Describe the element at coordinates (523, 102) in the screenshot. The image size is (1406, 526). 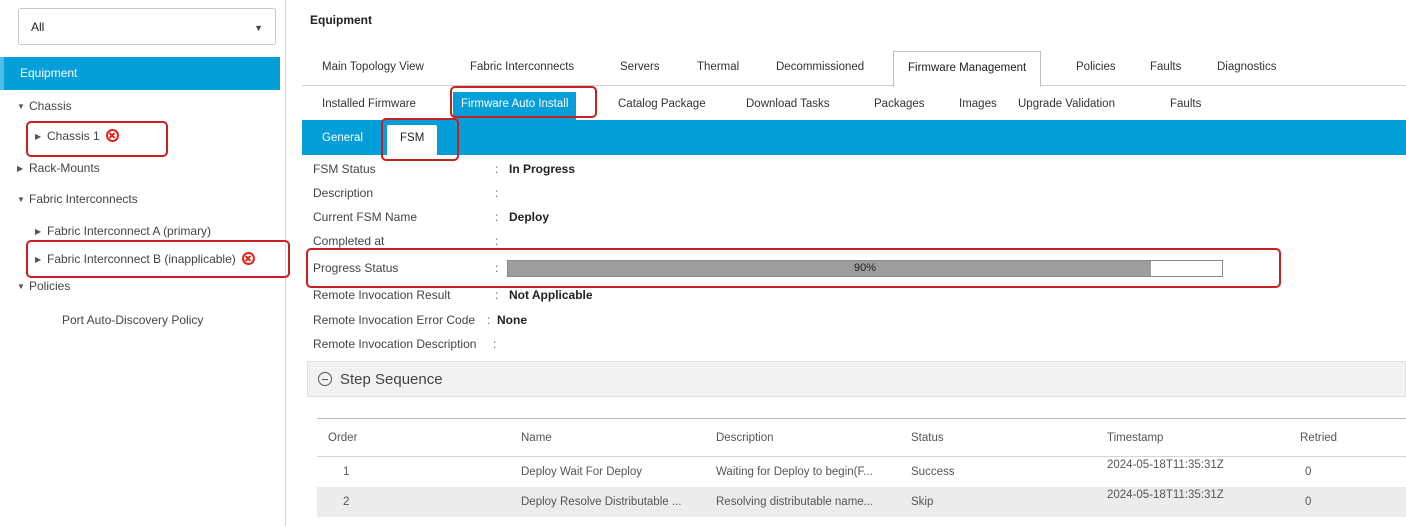
I see `highlight-box-firmware-auto-install` at that location.